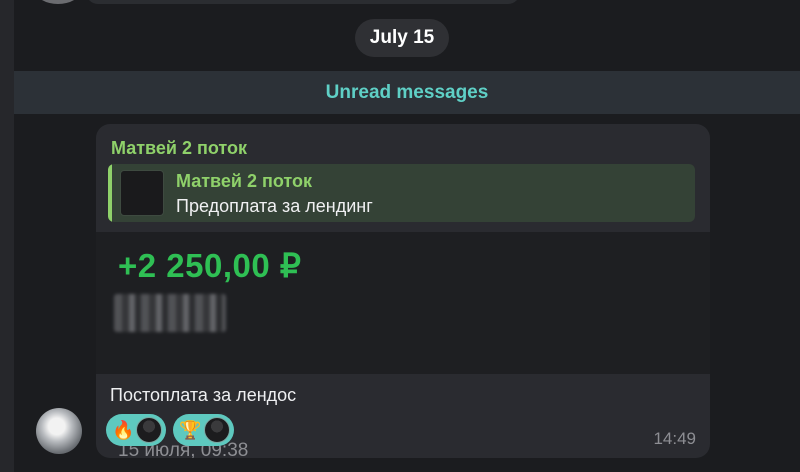  What do you see at coordinates (170, 430) in the screenshot?
I see `reactions-row: 🔥 🏆` at bounding box center [170, 430].